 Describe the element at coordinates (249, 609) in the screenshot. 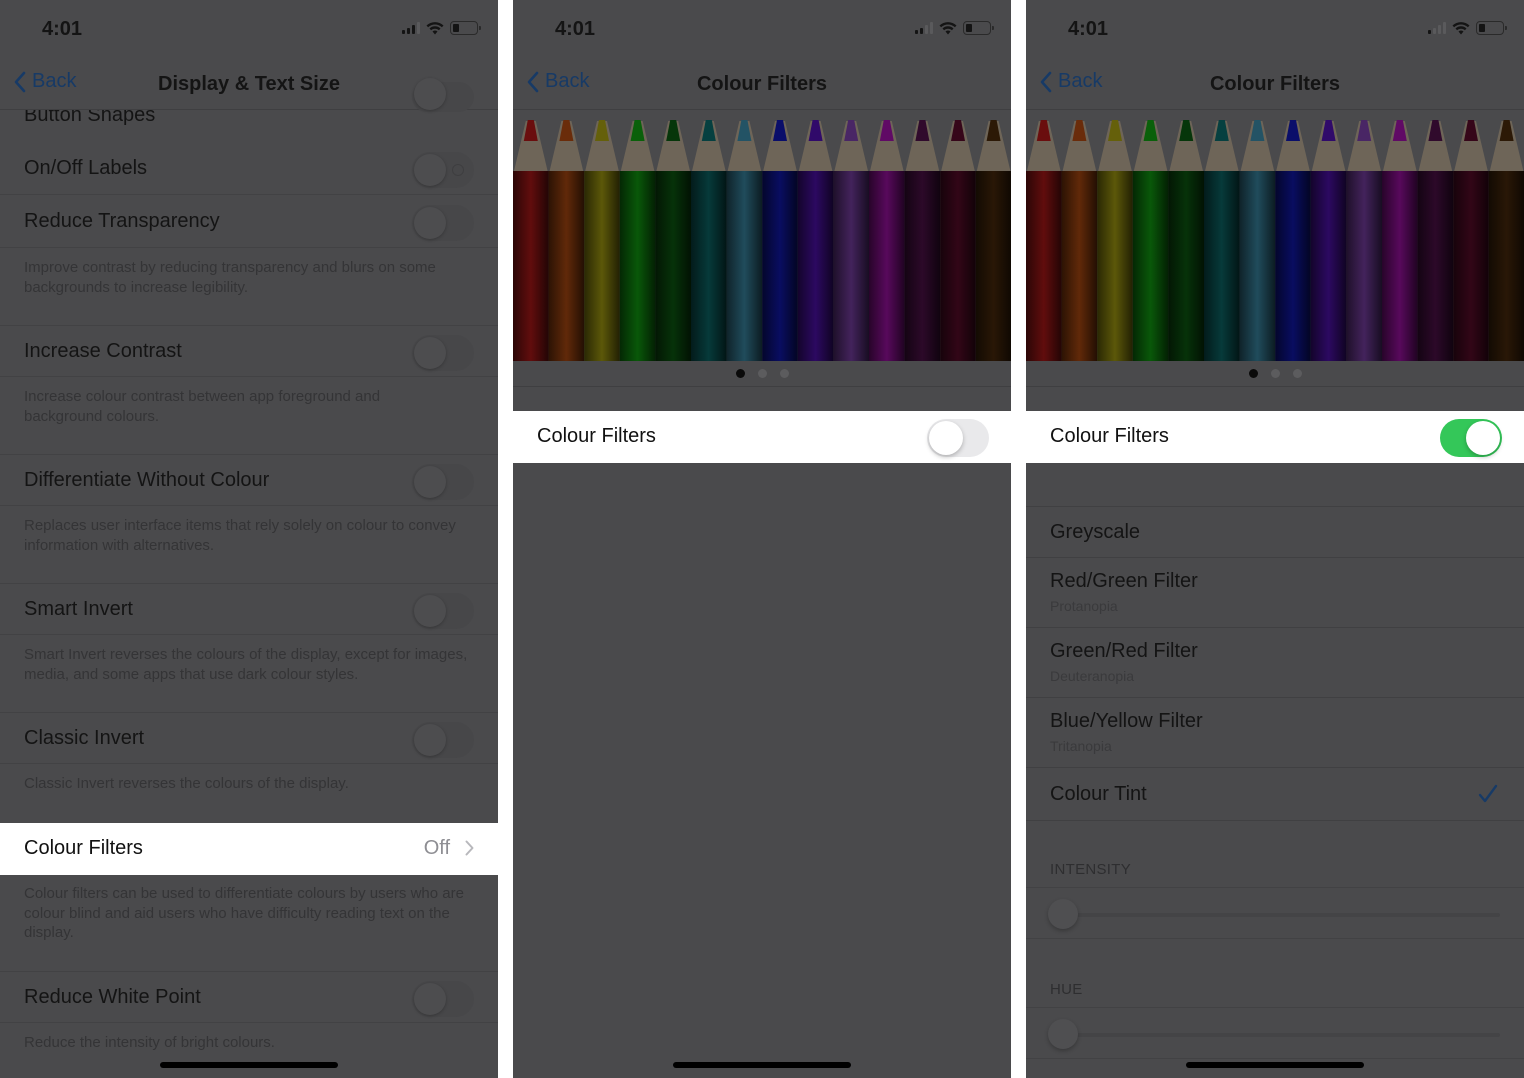

I see `settings-row-smart-invert: Smart Invert` at that location.